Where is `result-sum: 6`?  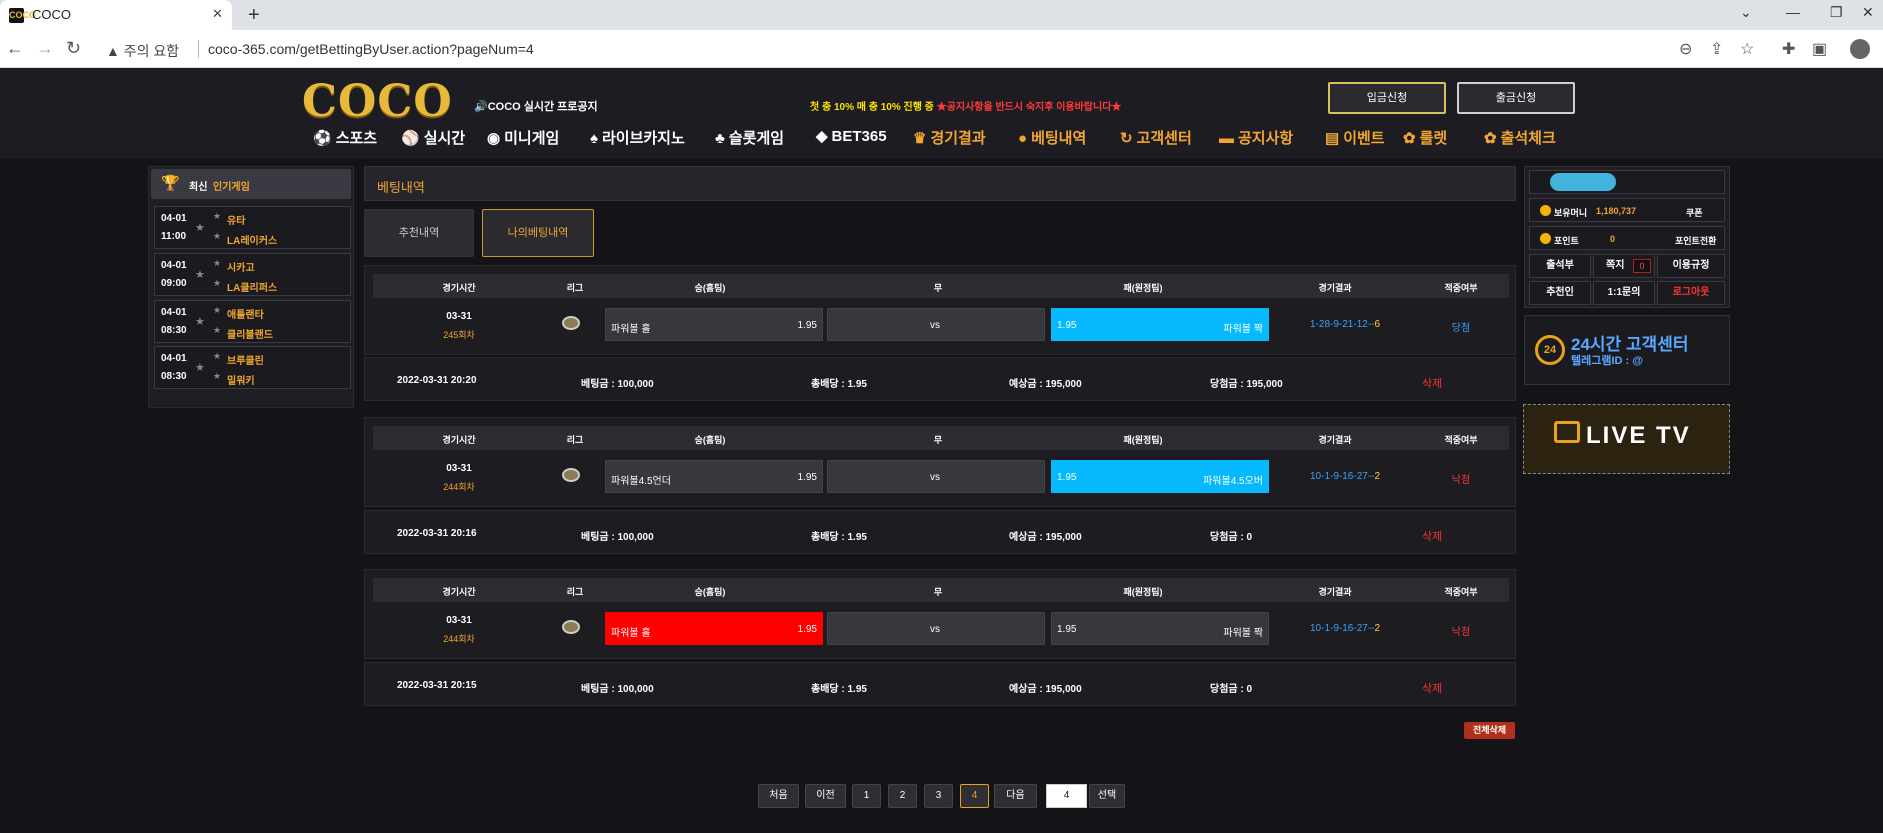
result-sum: 6 is located at coordinates (1377, 324).